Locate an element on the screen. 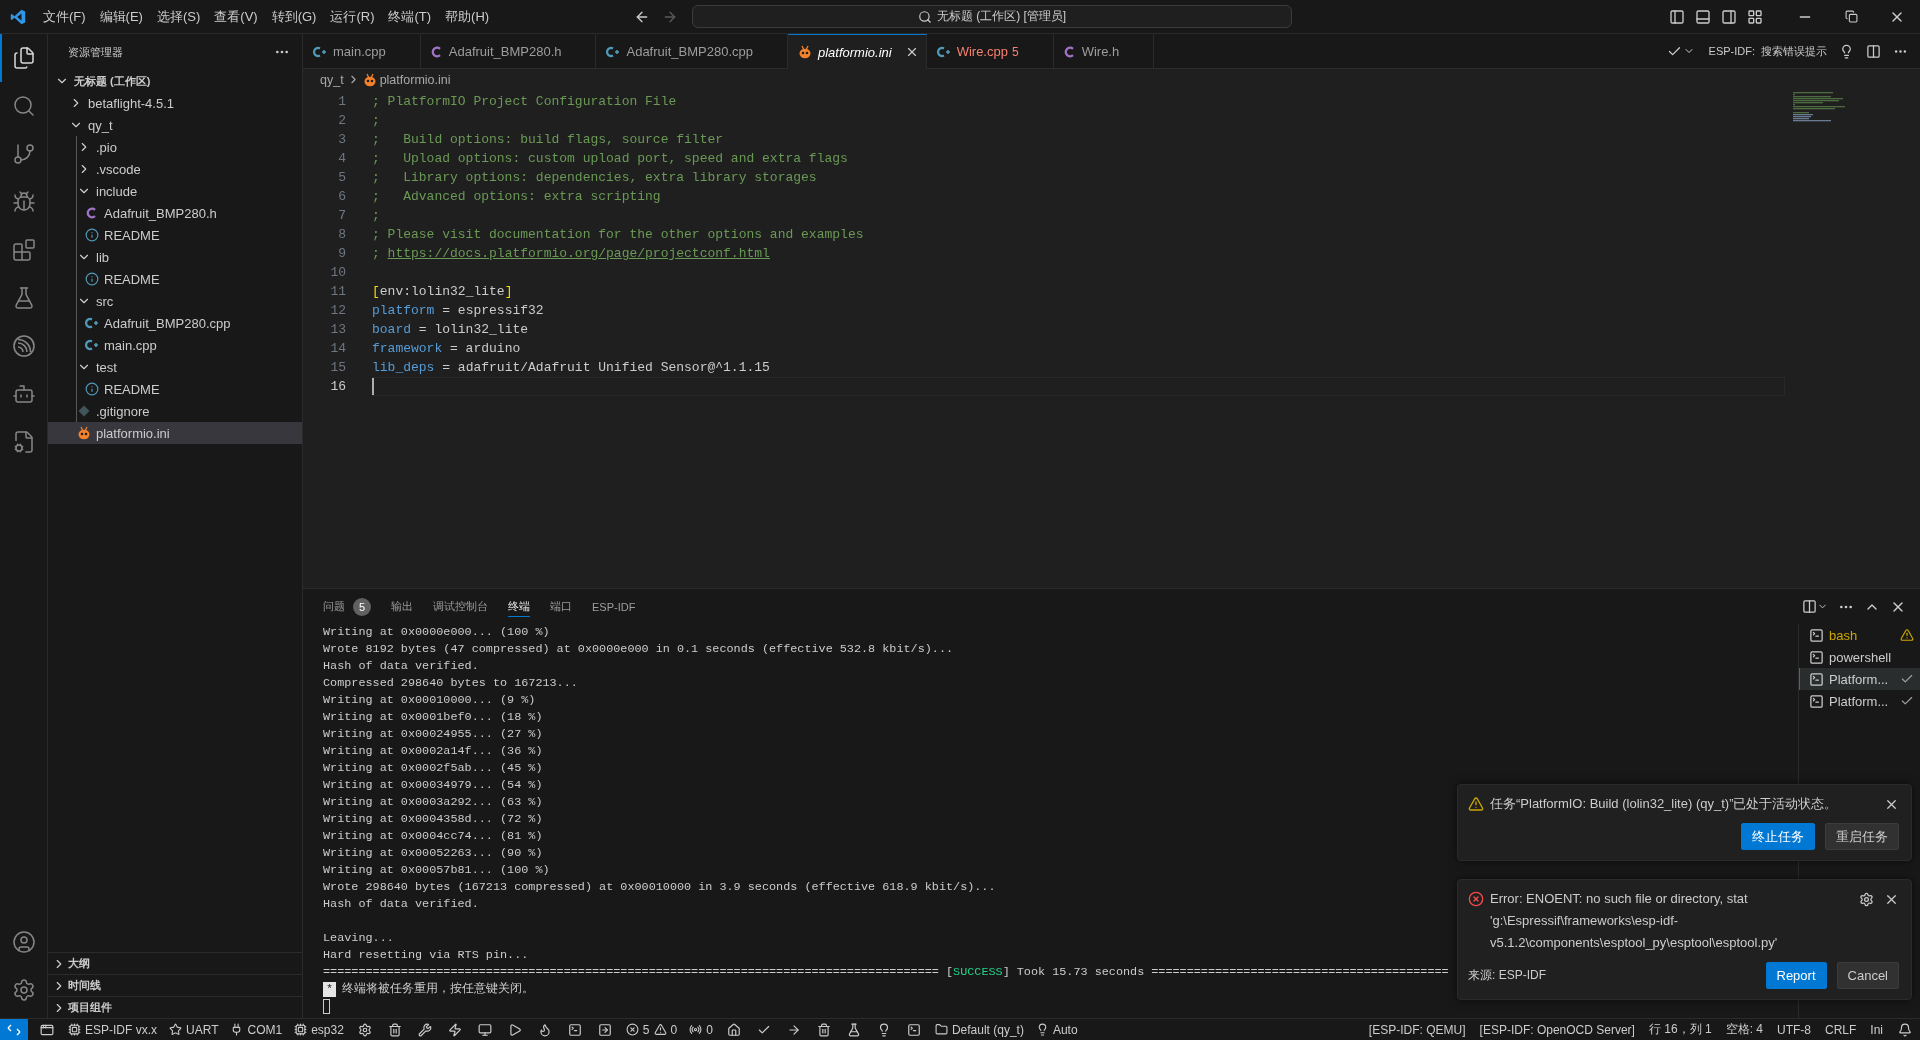 This screenshot has width=1920, height=1040. sidebar-section: 大纲 is located at coordinates (175, 963).